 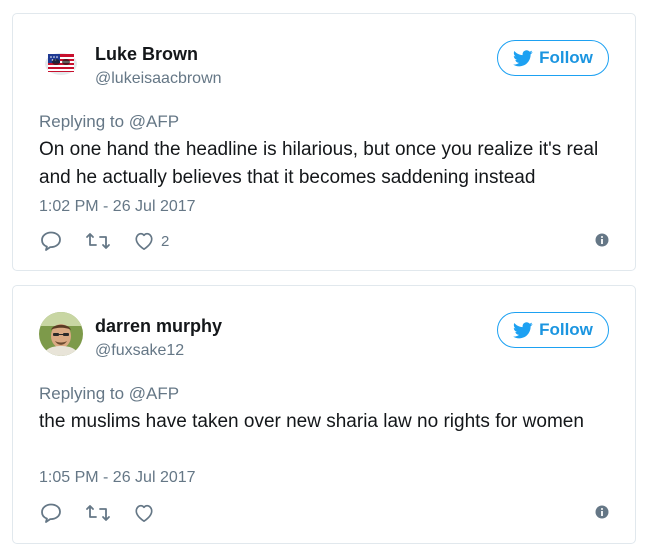 What do you see at coordinates (146, 54) in the screenshot?
I see `display-name: Luke Brown` at bounding box center [146, 54].